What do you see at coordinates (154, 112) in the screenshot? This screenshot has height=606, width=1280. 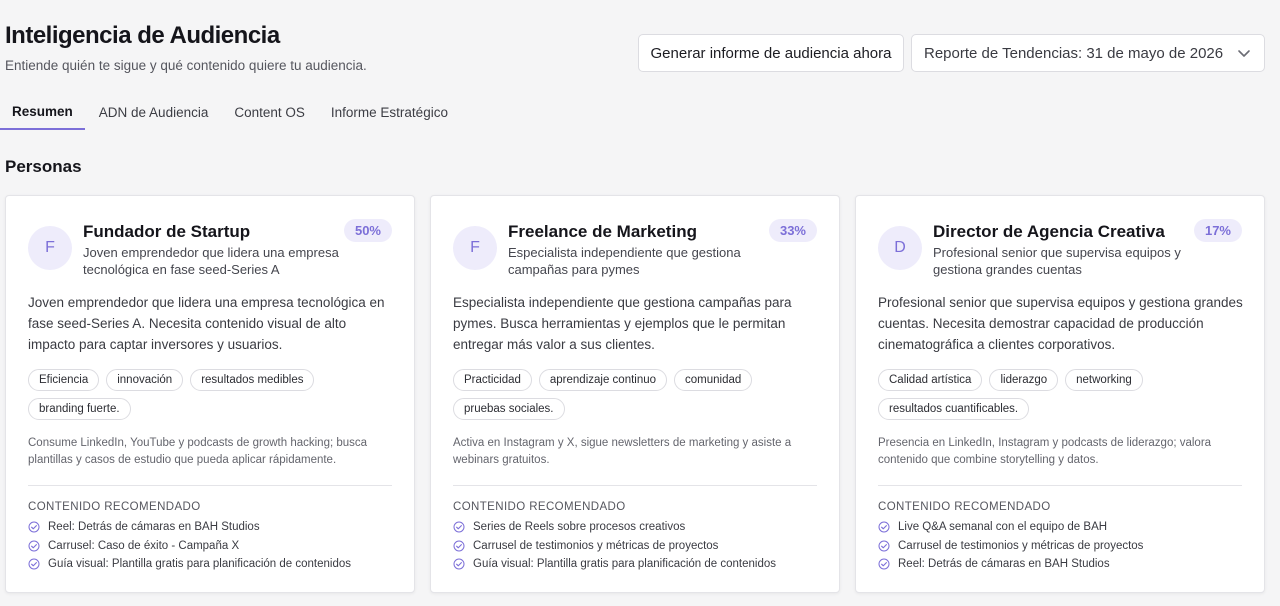 I see `tab-adn-de-audiencia: ADN de Audiencia` at bounding box center [154, 112].